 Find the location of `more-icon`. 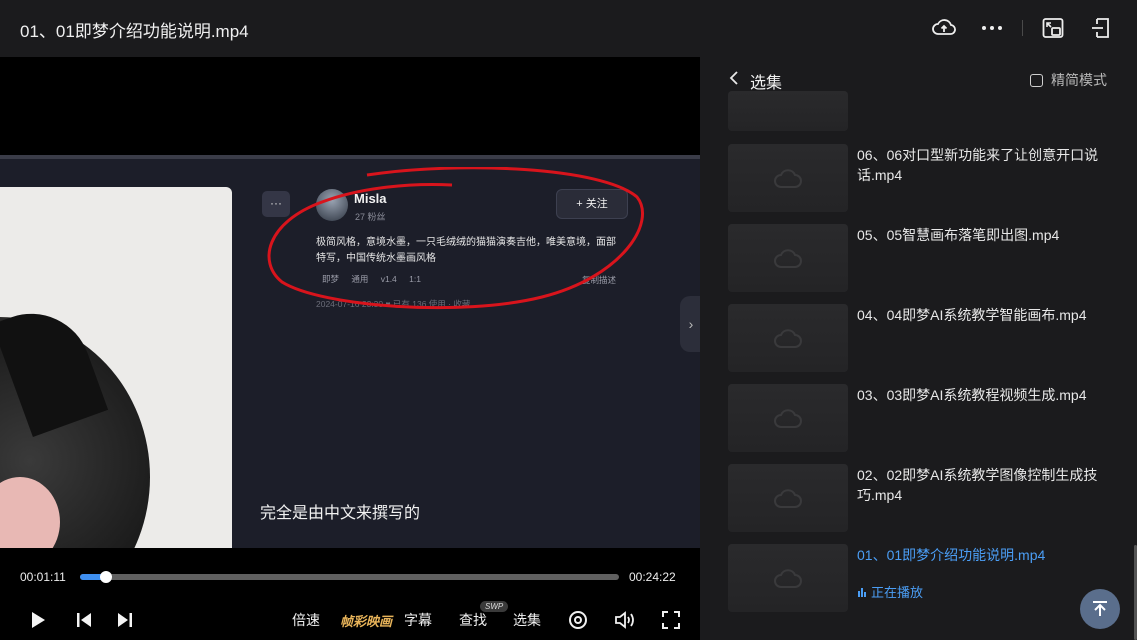

more-icon is located at coordinates (992, 28).